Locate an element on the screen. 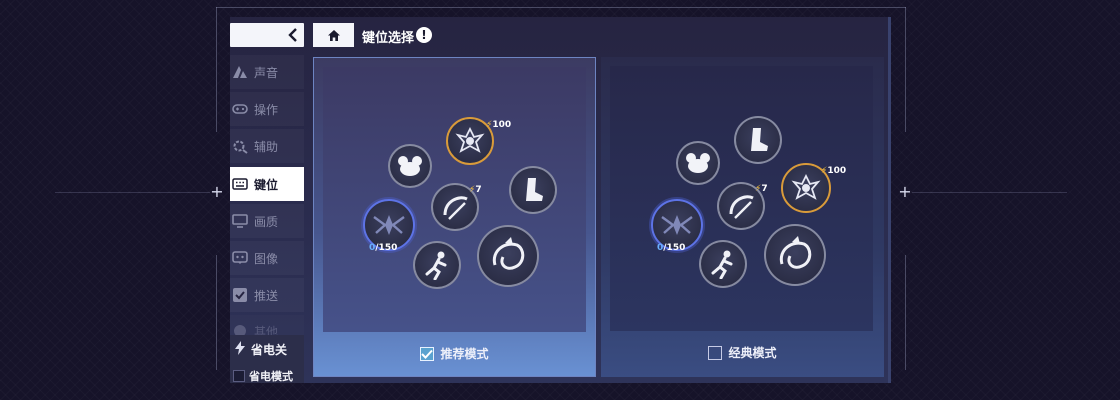  sidebar-item-image: 图像 is located at coordinates (267, 258).